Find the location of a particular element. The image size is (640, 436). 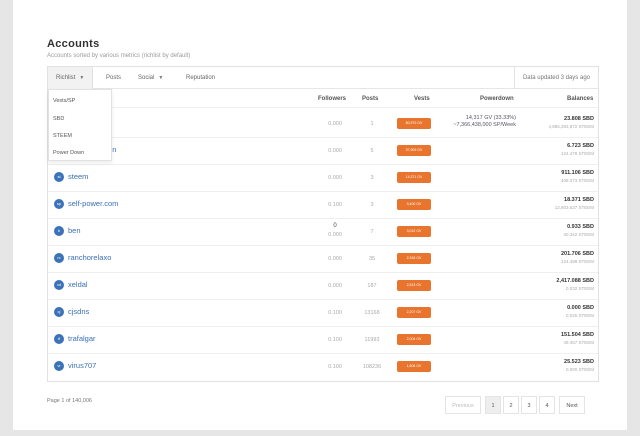

column-powerdown: Powerdown is located at coordinates (497, 99).